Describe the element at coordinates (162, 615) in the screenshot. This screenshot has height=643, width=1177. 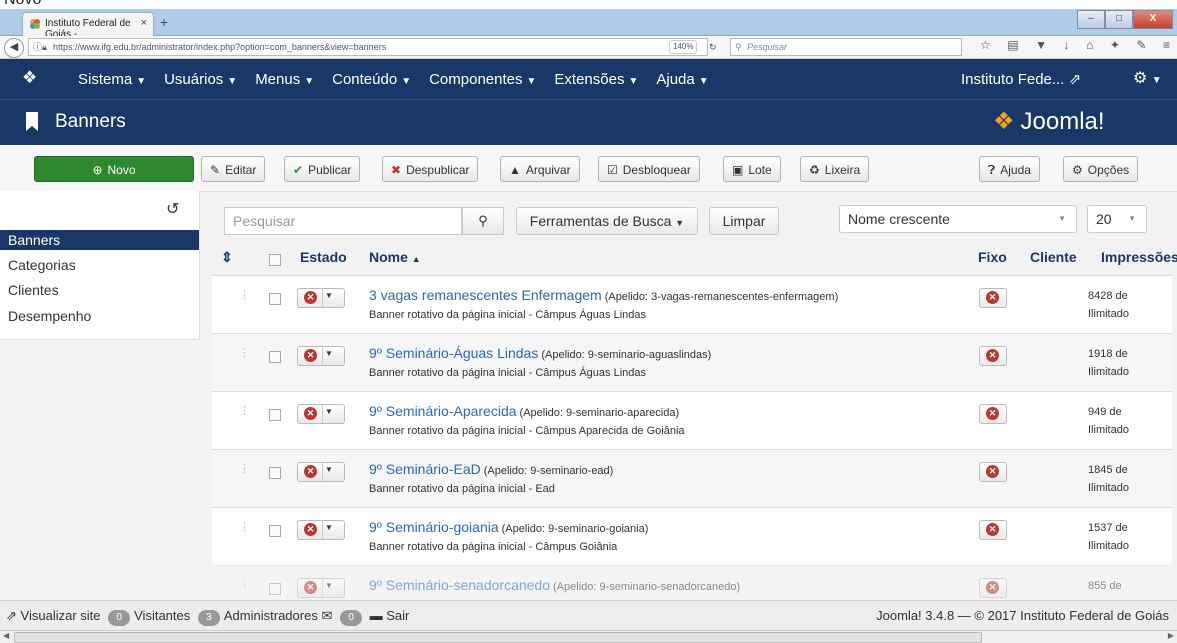
I see `visitors-label: Visitantes` at that location.